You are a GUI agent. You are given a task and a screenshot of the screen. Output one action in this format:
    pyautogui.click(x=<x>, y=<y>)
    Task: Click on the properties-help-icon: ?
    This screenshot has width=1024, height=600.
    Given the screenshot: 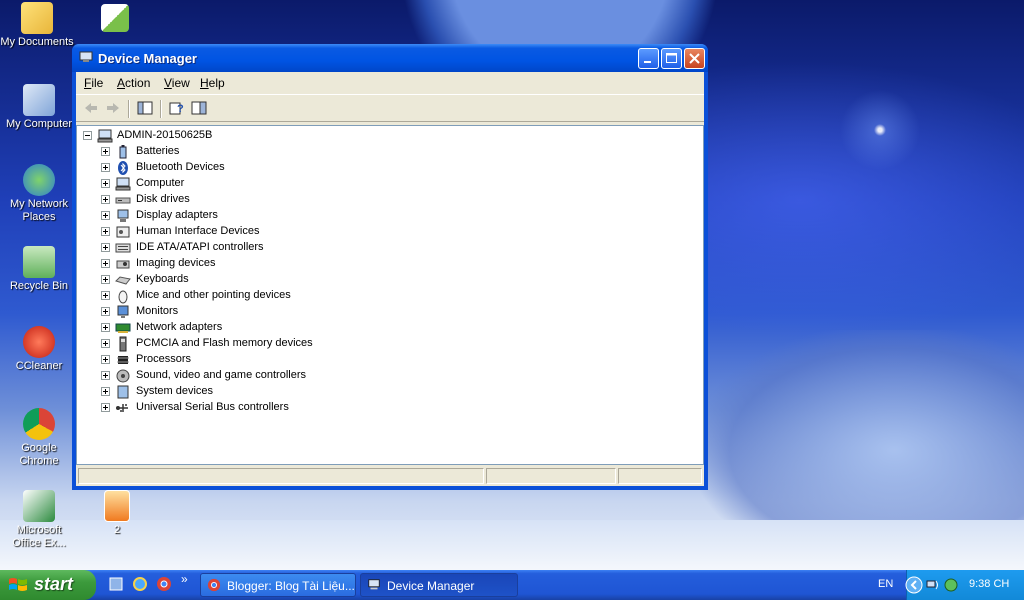 What is the action you would take?
    pyautogui.click(x=177, y=108)
    